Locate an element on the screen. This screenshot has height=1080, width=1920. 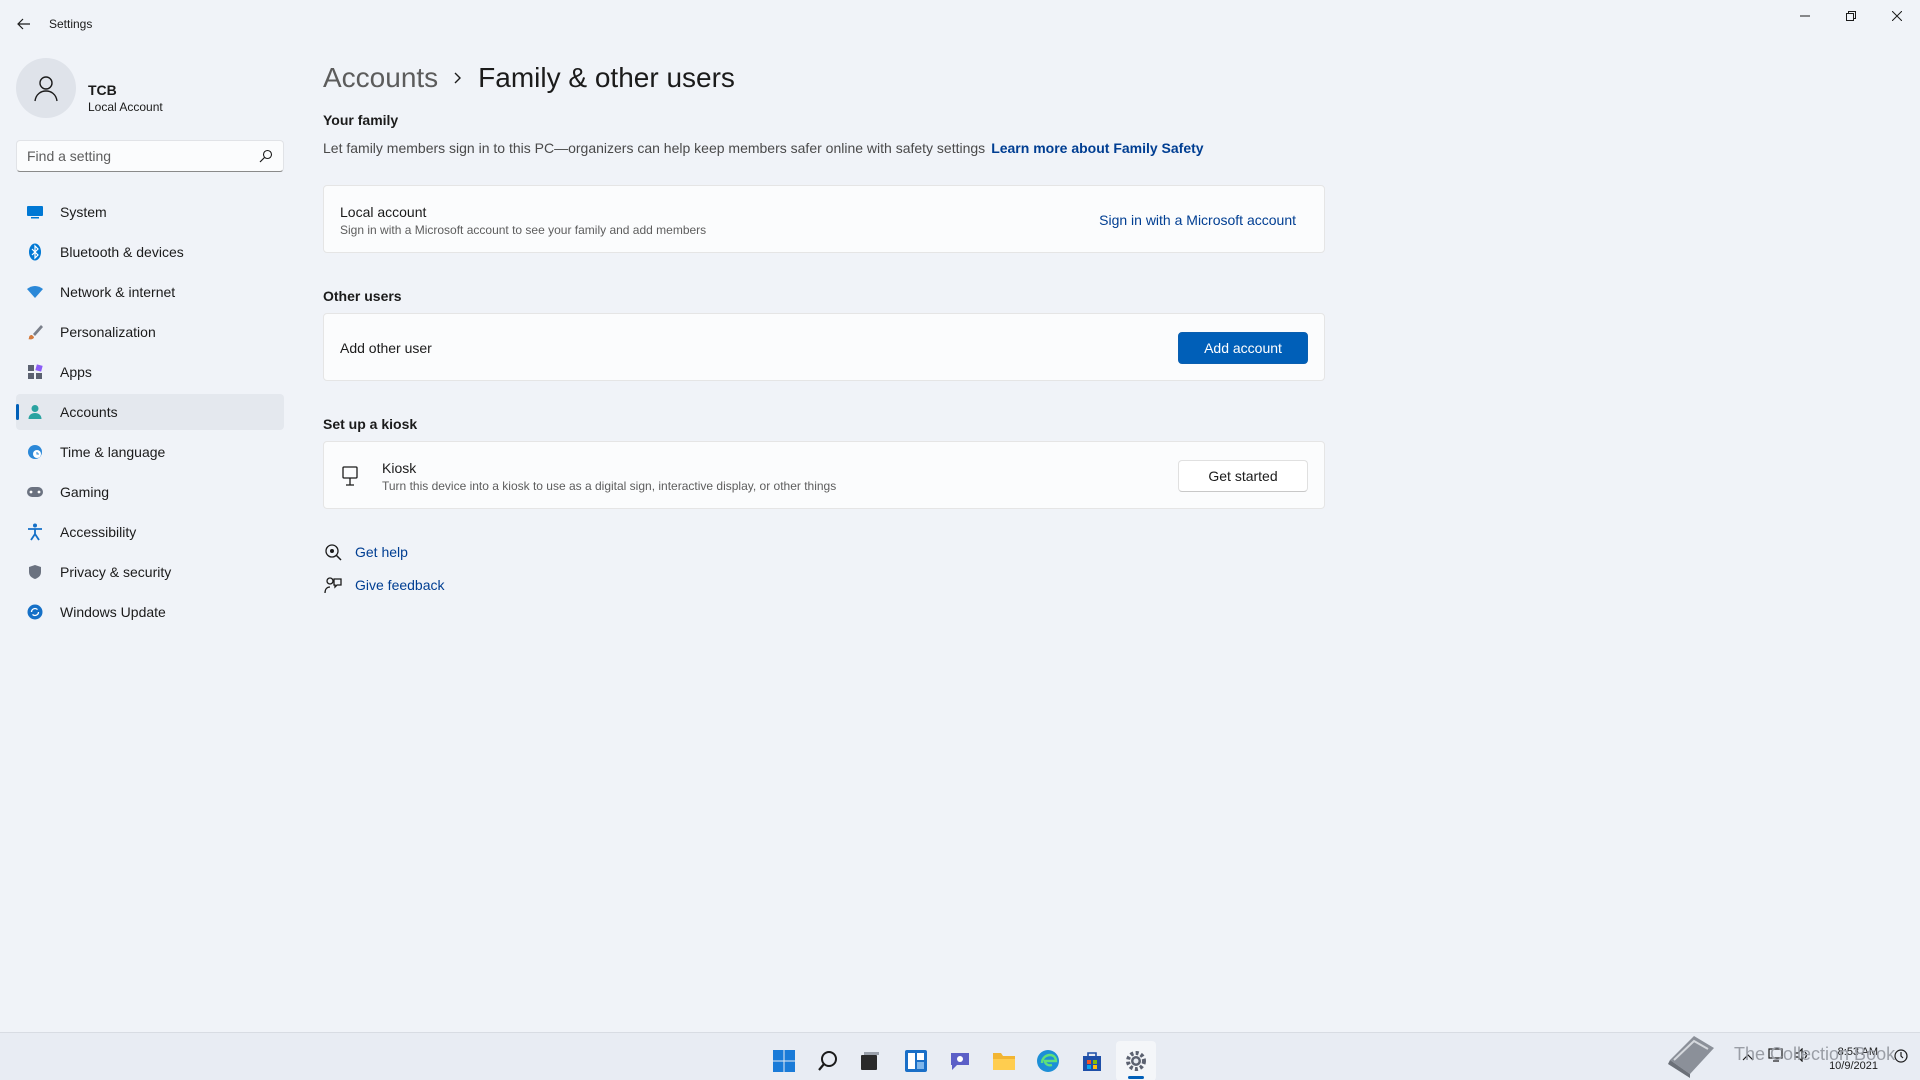
sidebar-item-label: Network & internet is located at coordinates (118, 292).